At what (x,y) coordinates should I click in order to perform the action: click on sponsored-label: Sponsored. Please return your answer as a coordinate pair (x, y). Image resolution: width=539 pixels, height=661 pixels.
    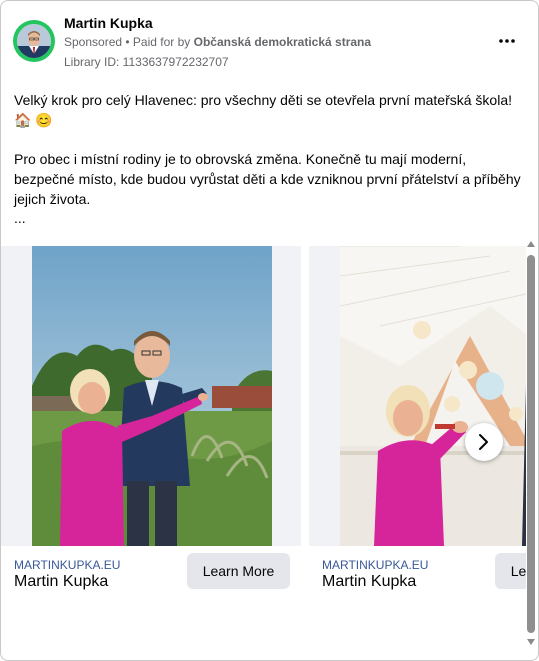
    Looking at the image, I should click on (93, 42).